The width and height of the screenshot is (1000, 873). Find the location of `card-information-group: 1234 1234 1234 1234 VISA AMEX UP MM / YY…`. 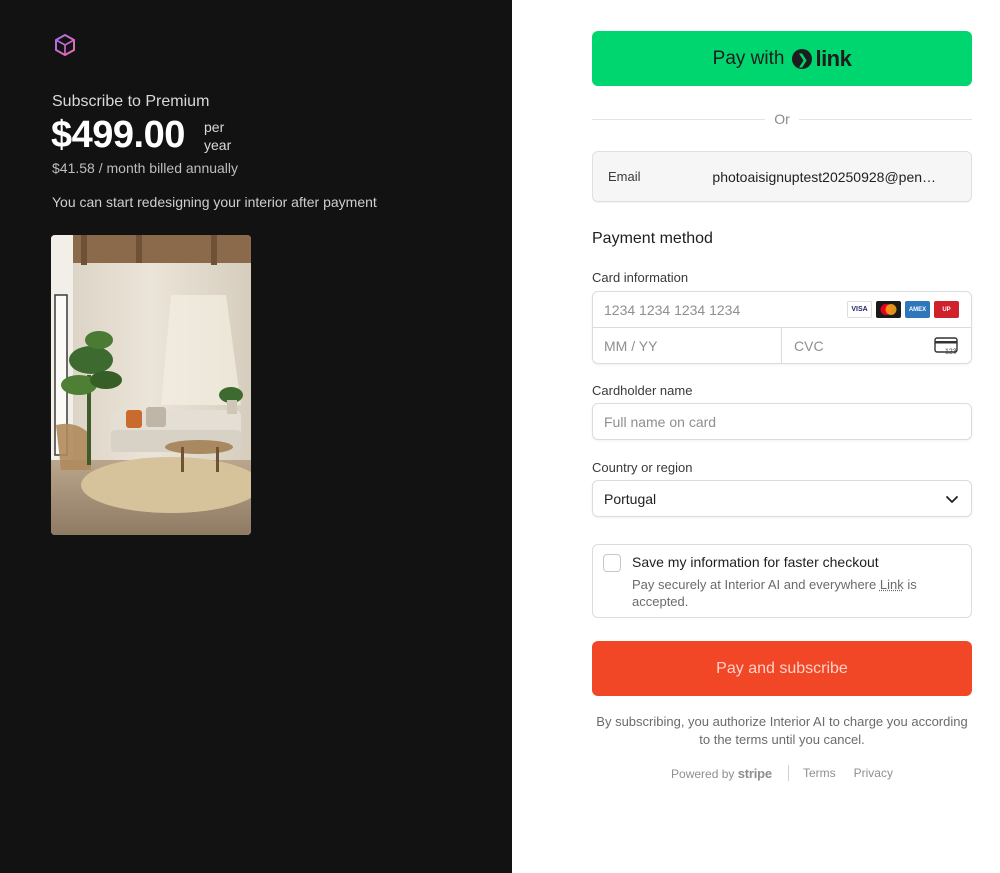

card-information-group: 1234 1234 1234 1234 VISA AMEX UP MM / YY… is located at coordinates (782, 327).